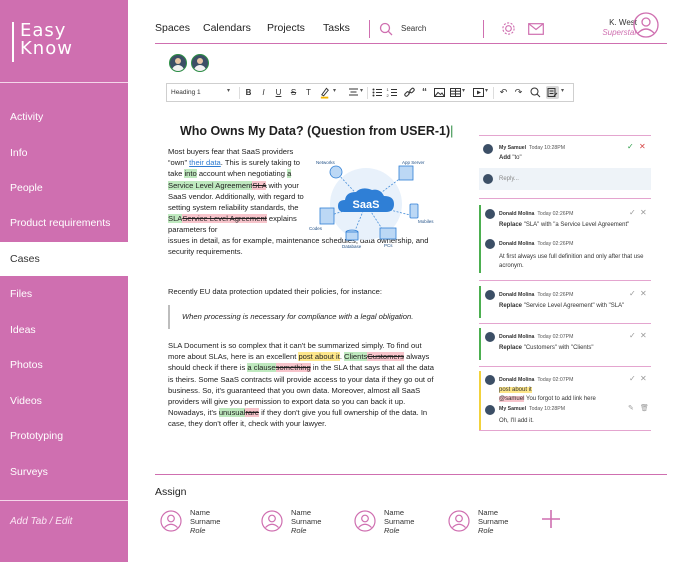 This screenshot has height=562, width=680. I want to click on insertion-mark: unusual, so click(232, 413).